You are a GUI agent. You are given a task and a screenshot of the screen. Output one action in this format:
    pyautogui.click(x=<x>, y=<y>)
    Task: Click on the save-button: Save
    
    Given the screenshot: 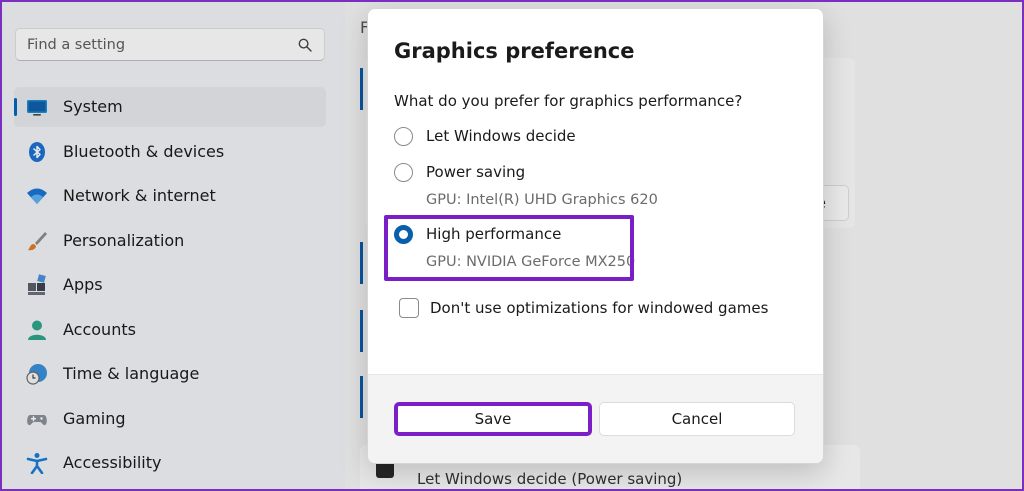 What is the action you would take?
    pyautogui.click(x=493, y=419)
    